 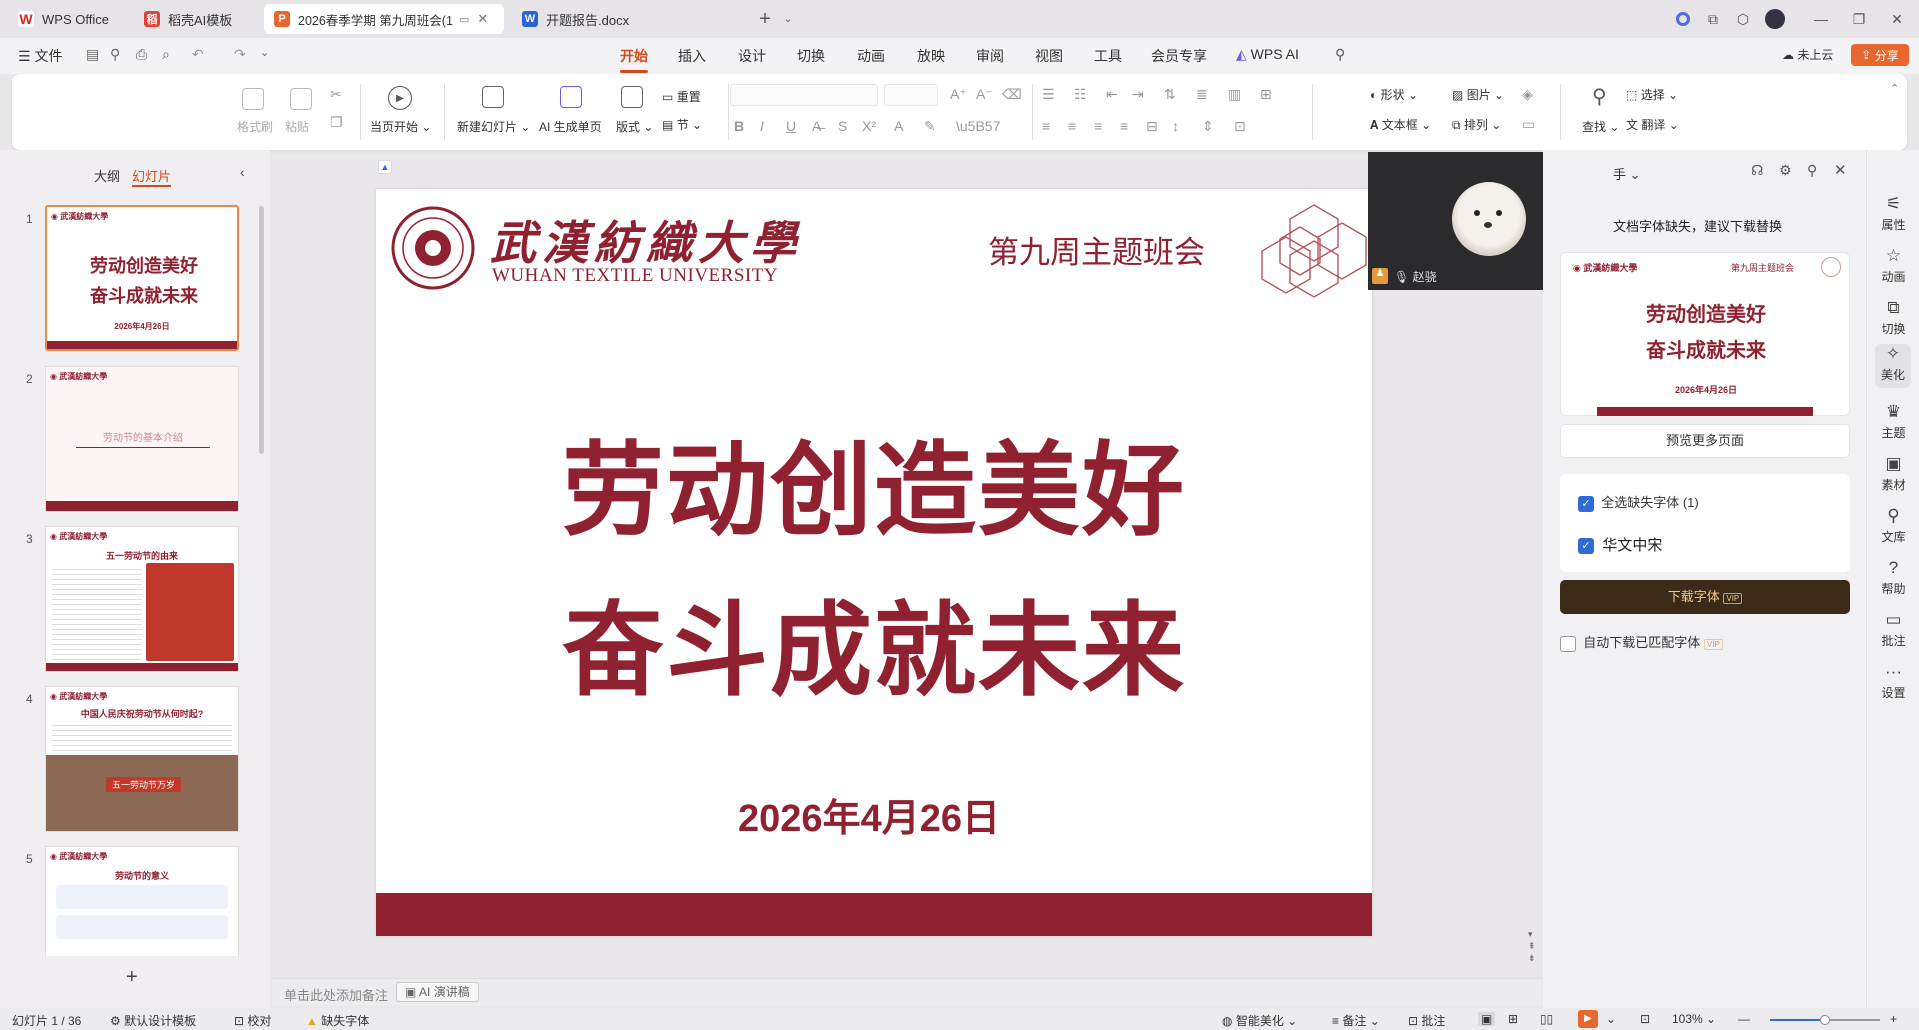 I want to click on proofreading-button: ⊡ 校对, so click(x=252, y=1020).